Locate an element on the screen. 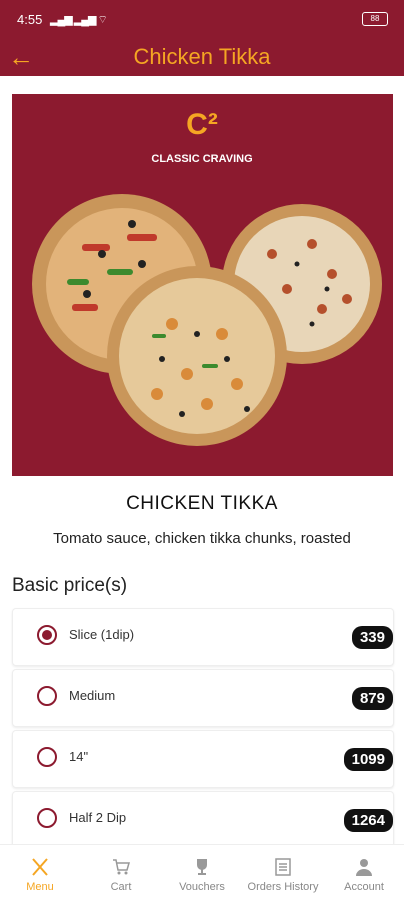 Image resolution: width=404 pixels, height=901 pixels. product-name: CHICKEN TIKKA is located at coordinates (202, 503).